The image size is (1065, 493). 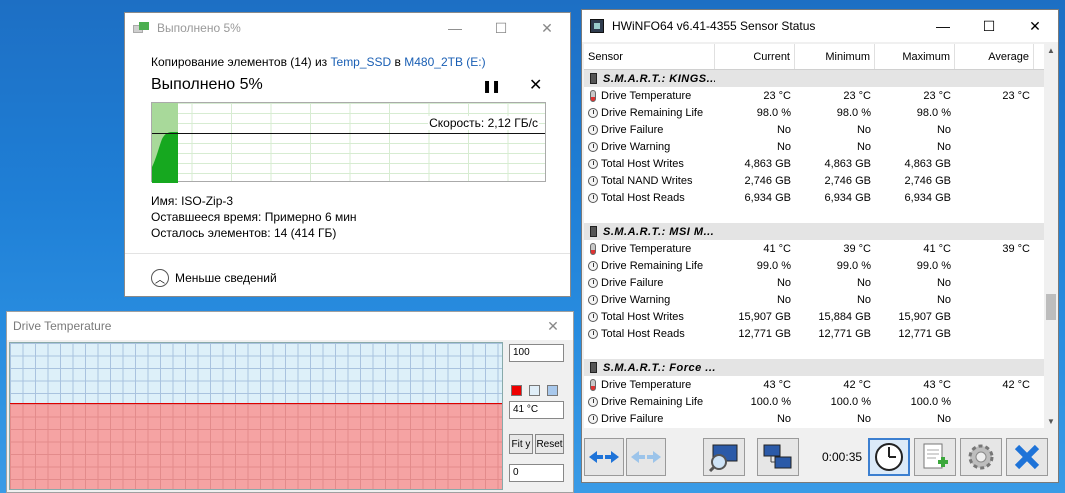 I want to click on cancel-copy-button: ✕, so click(x=535, y=85).